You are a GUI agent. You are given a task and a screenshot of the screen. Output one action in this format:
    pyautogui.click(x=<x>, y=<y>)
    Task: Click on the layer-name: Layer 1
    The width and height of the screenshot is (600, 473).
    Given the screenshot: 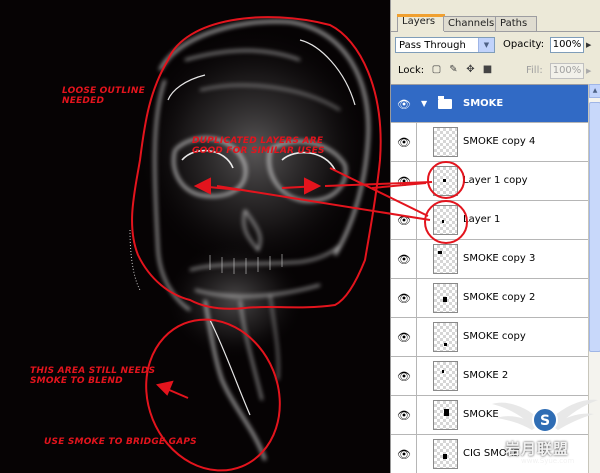 What is the action you would take?
    pyautogui.click(x=482, y=219)
    